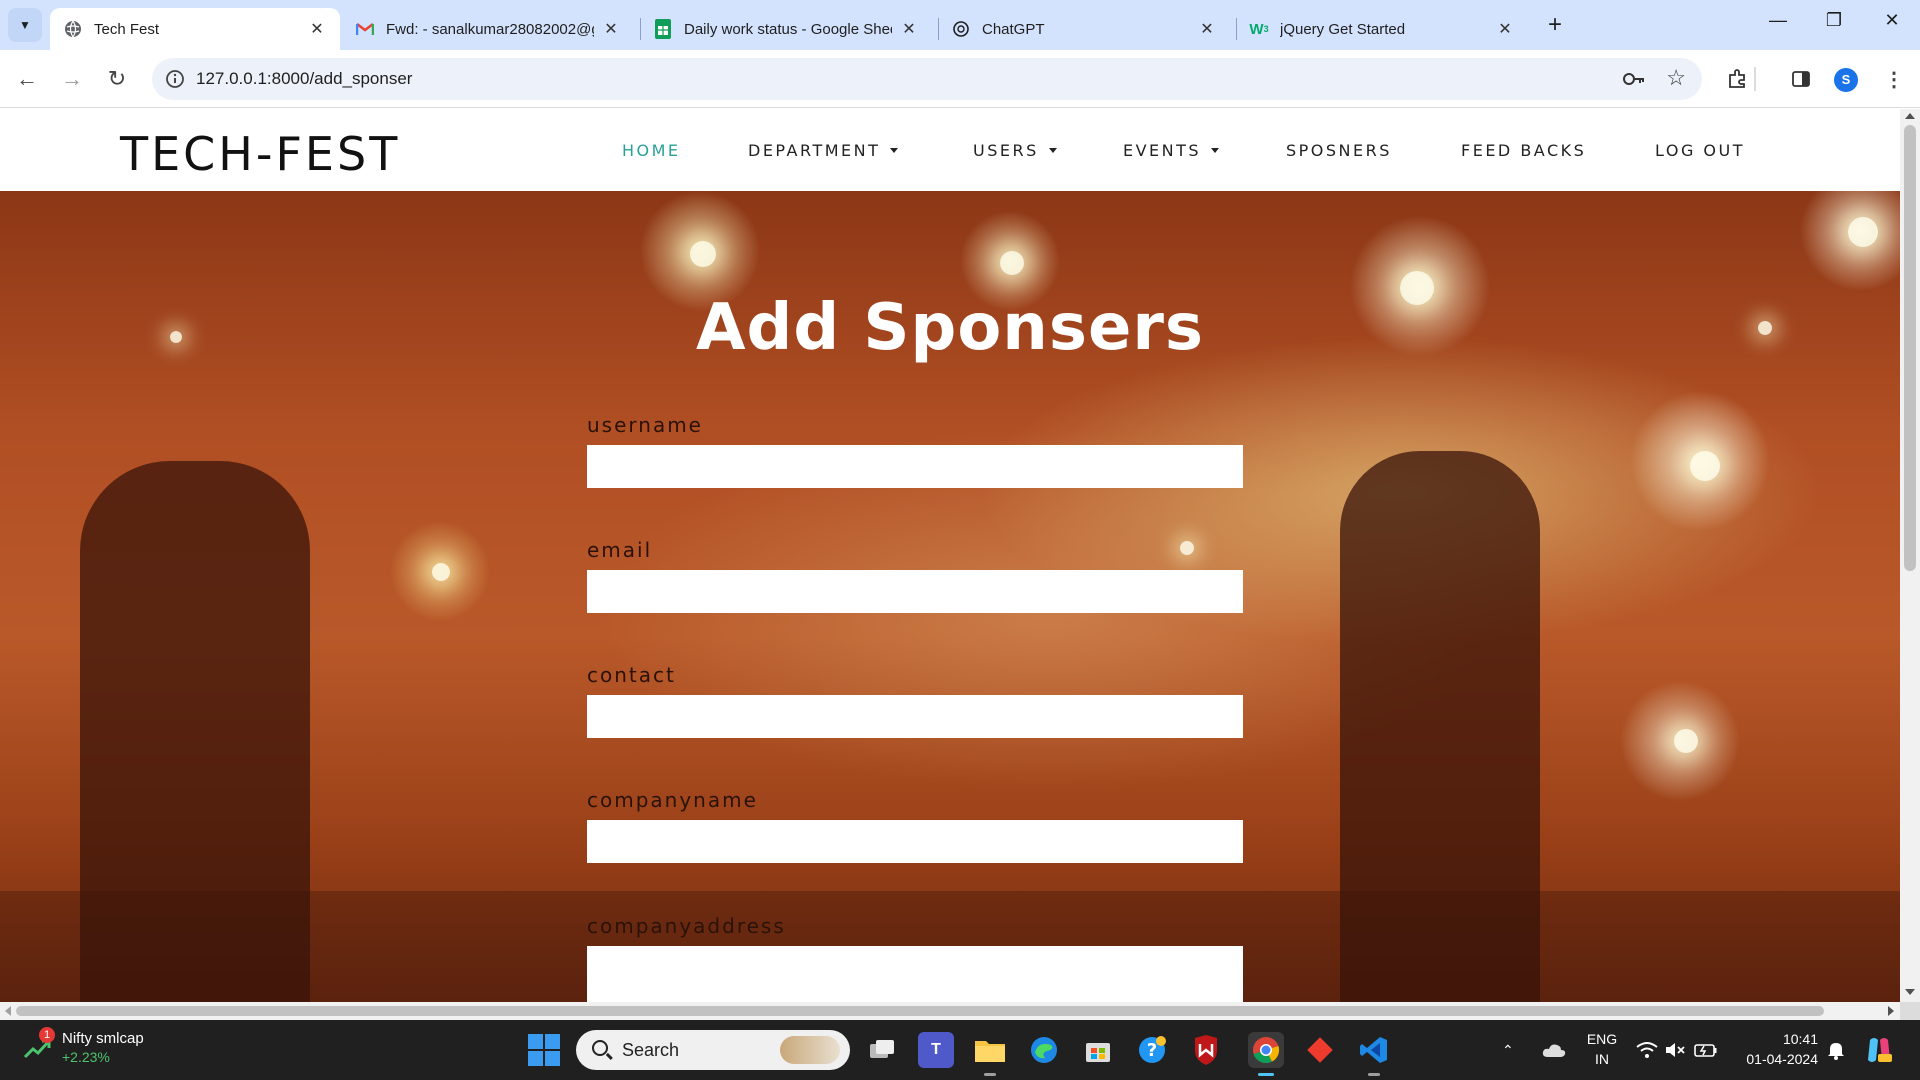 The height and width of the screenshot is (1080, 1920). What do you see at coordinates (1676, 78) in the screenshot?
I see `star-icon: ☆` at bounding box center [1676, 78].